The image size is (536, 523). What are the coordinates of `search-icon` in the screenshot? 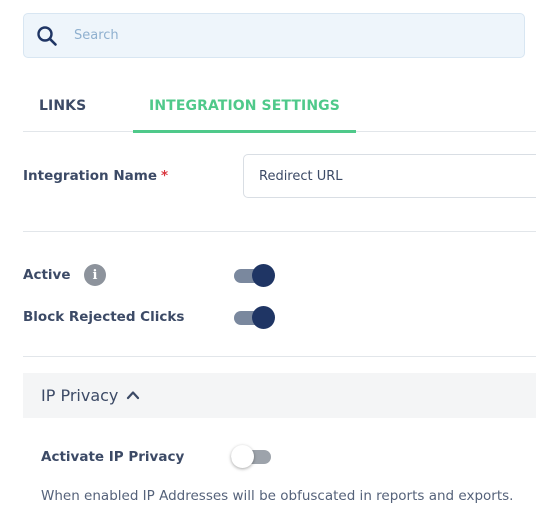 It's located at (47, 36).